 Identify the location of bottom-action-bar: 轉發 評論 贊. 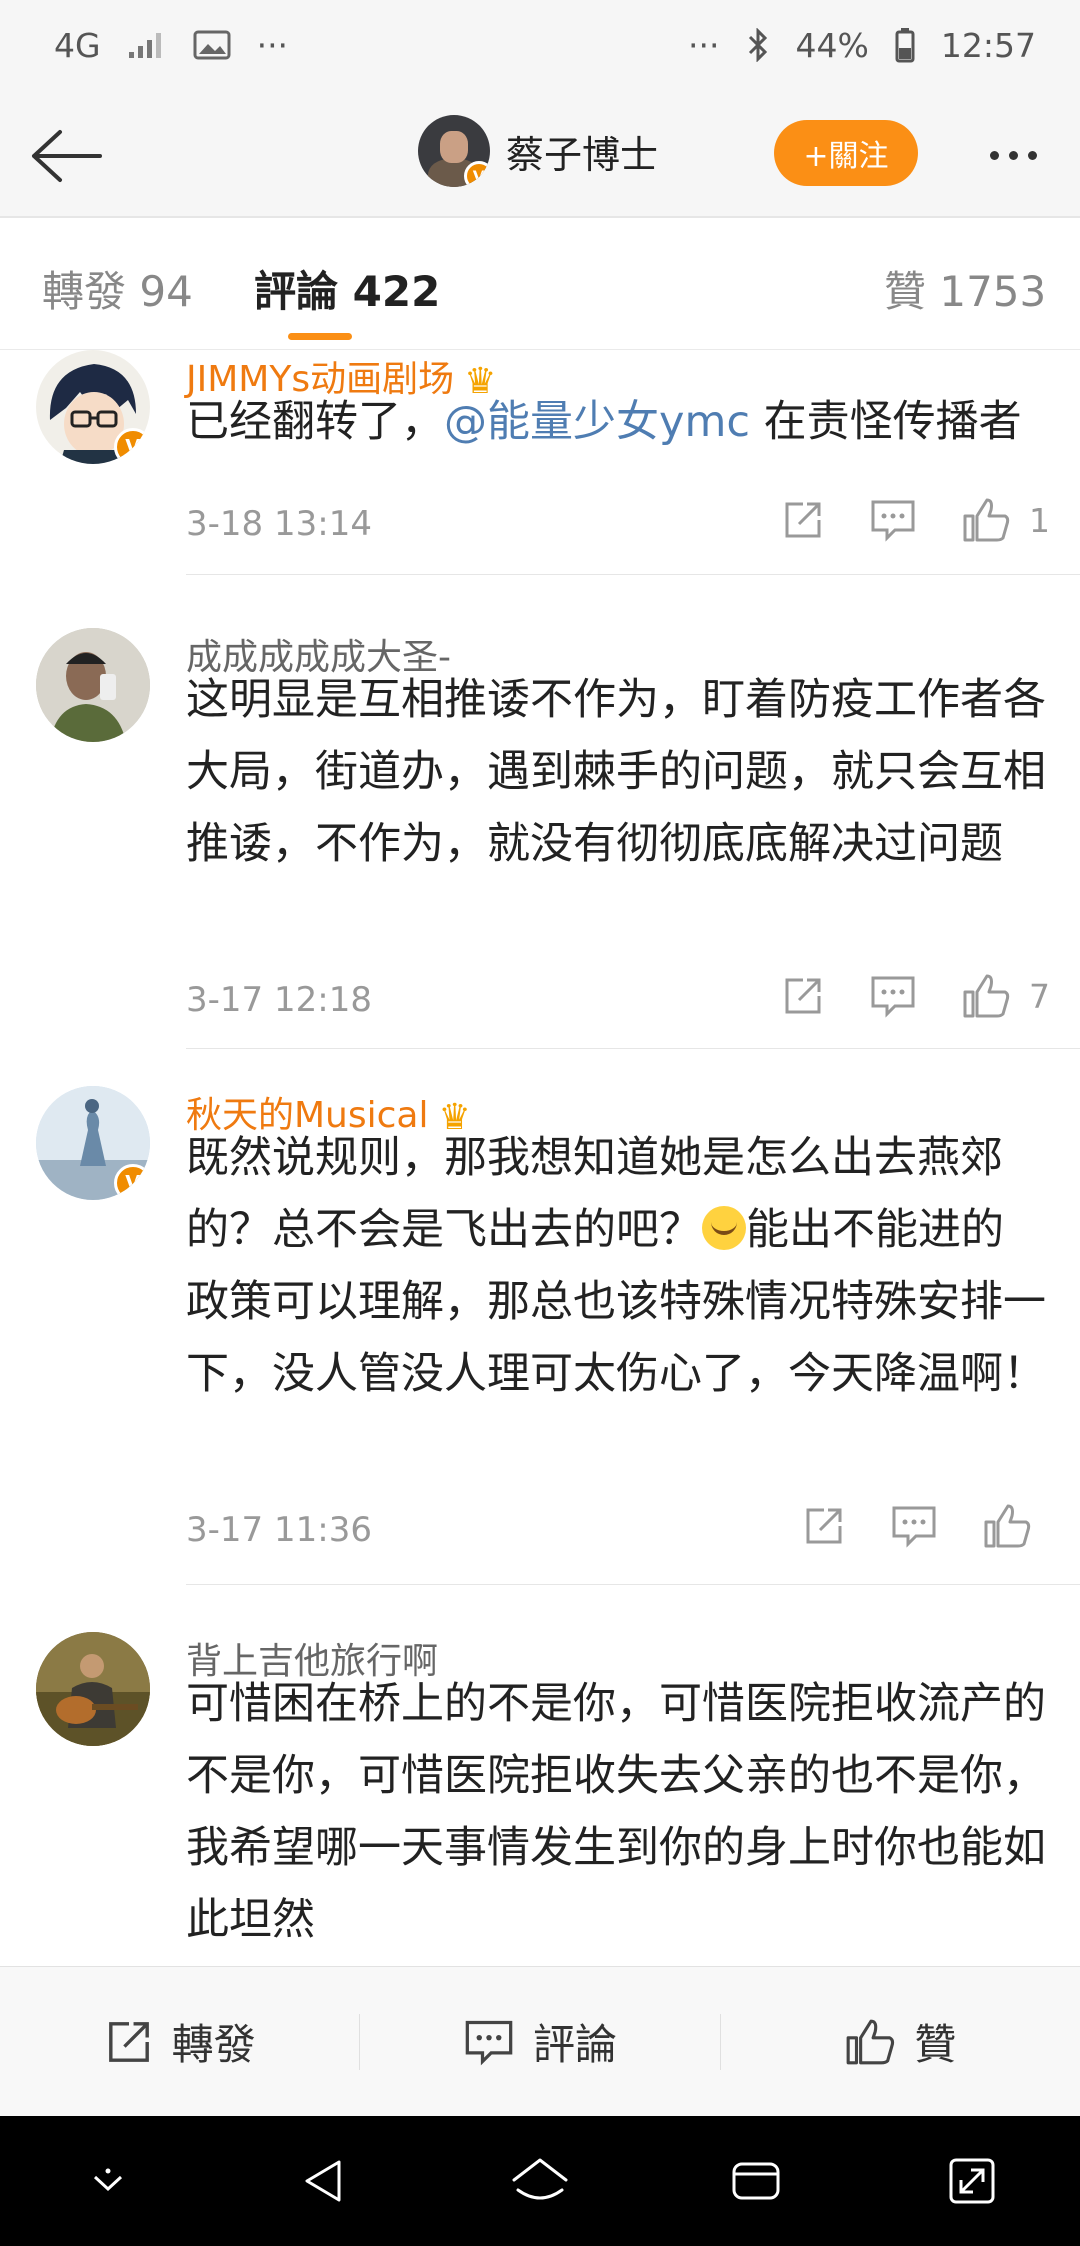
(540, 2041).